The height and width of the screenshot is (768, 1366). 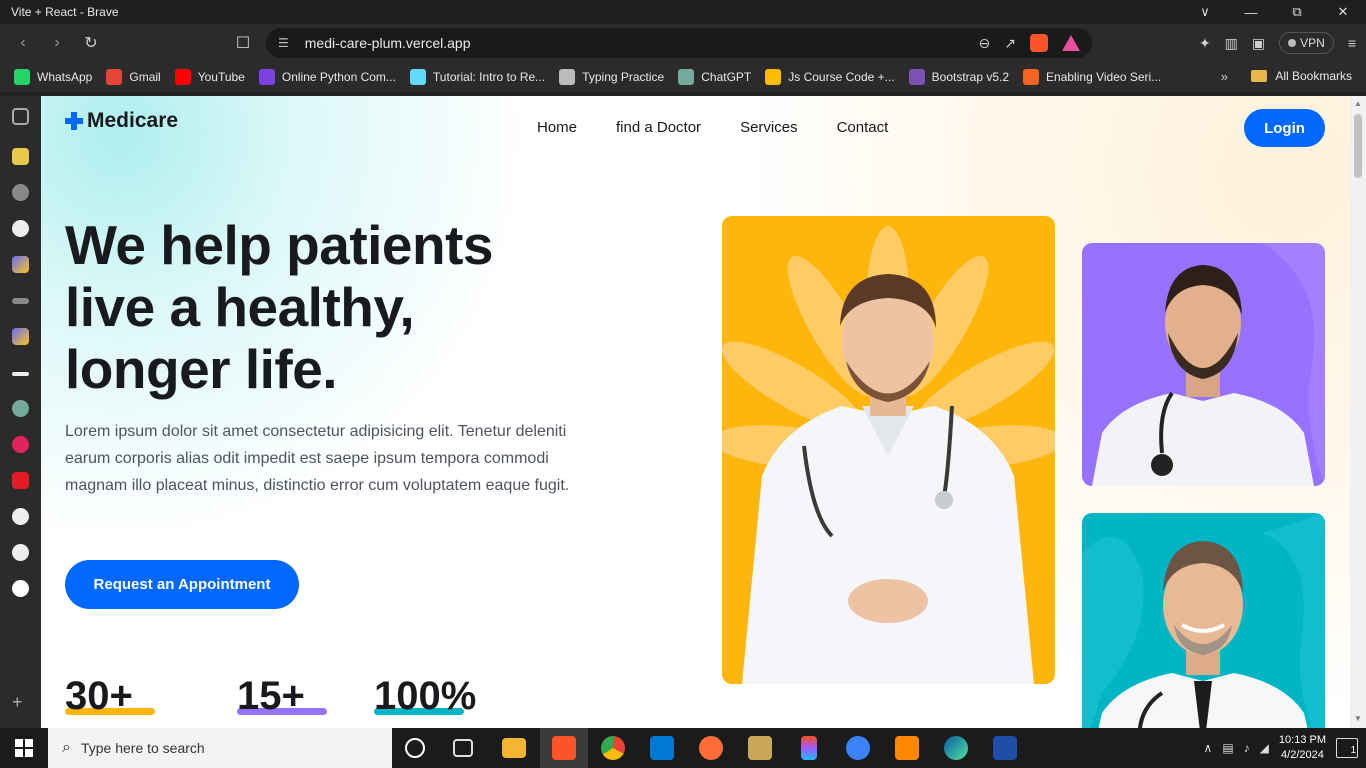 I want to click on forward-icon: ›, so click(x=57, y=43).